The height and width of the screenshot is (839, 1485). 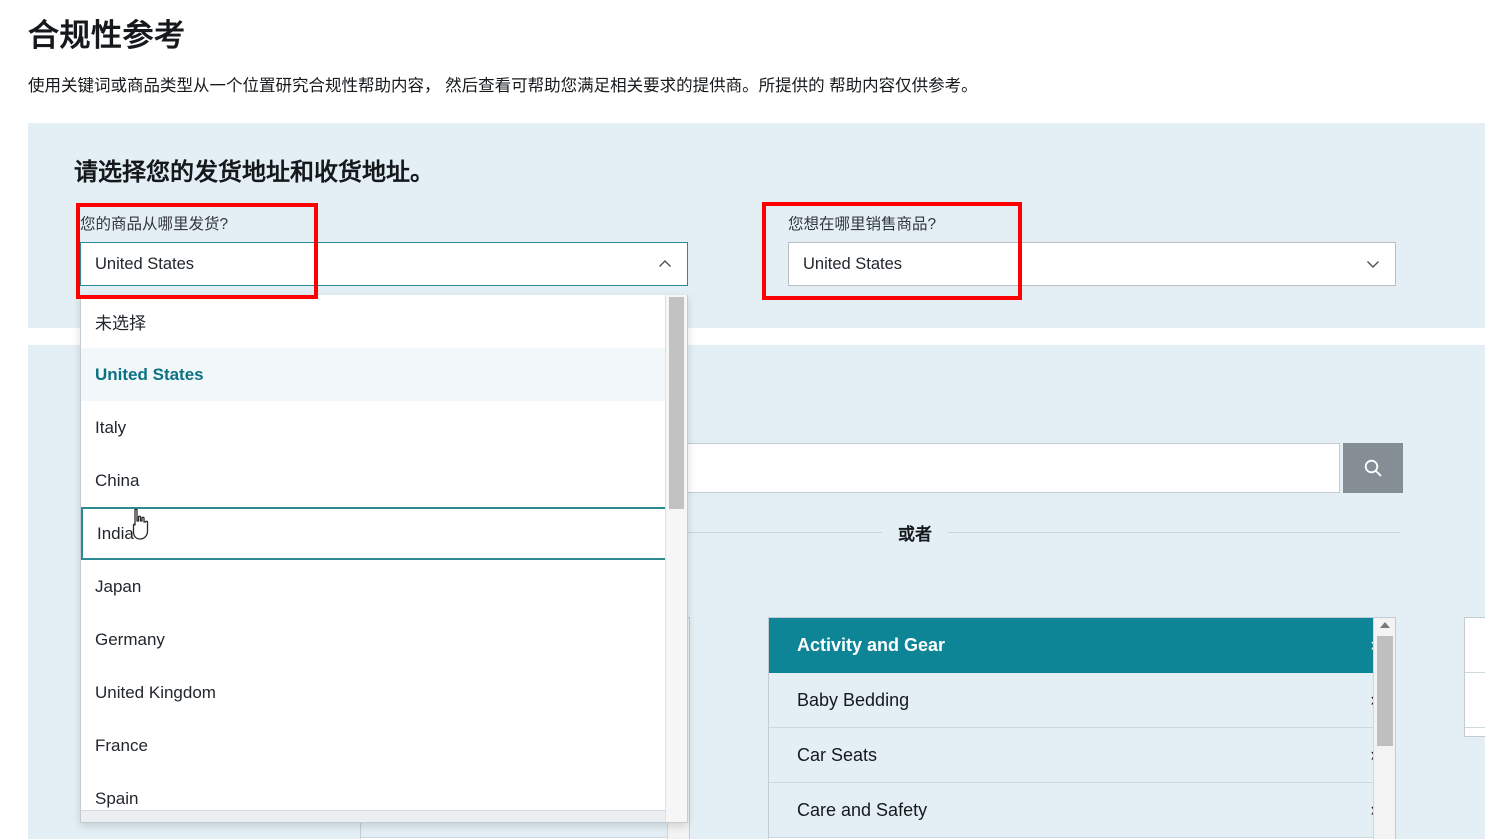 I want to click on sell-to-value: United States, so click(x=853, y=263).